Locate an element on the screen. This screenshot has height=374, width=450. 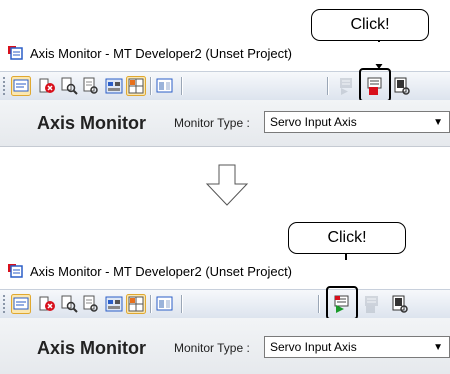
start-monitor-icon is located at coordinates (346, 86).